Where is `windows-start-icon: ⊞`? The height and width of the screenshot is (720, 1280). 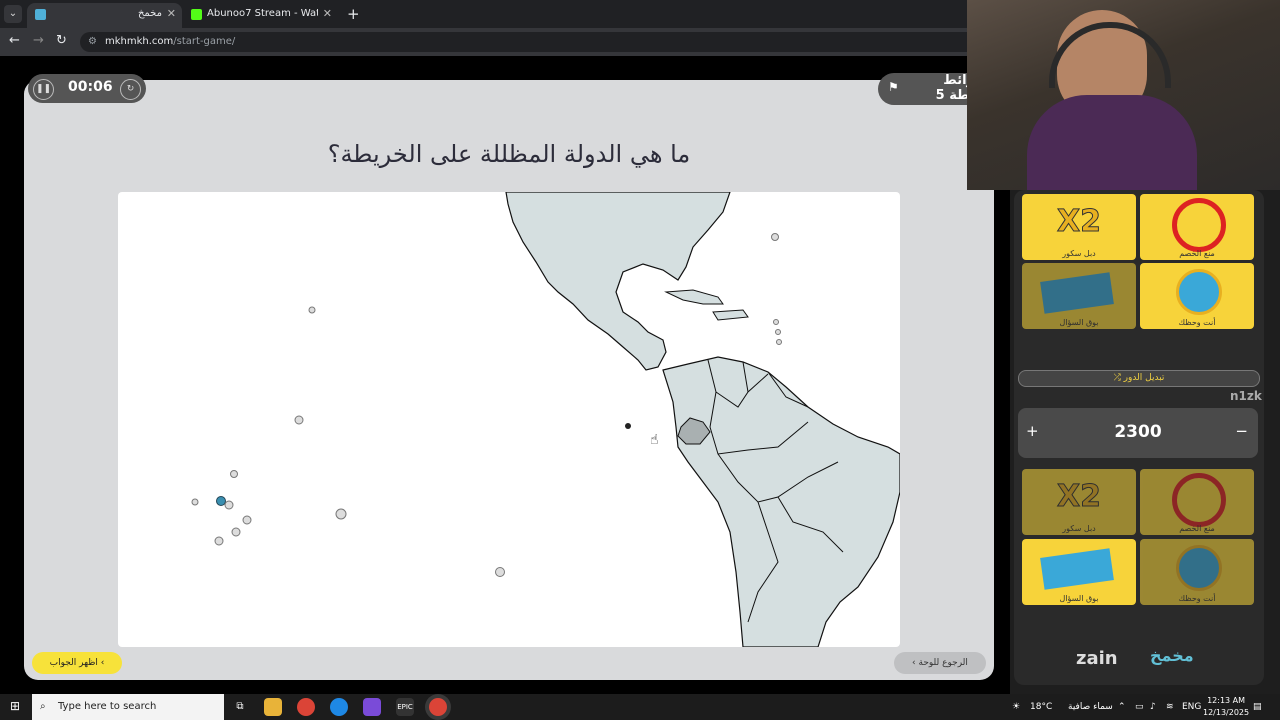 windows-start-icon: ⊞ is located at coordinates (15, 706).